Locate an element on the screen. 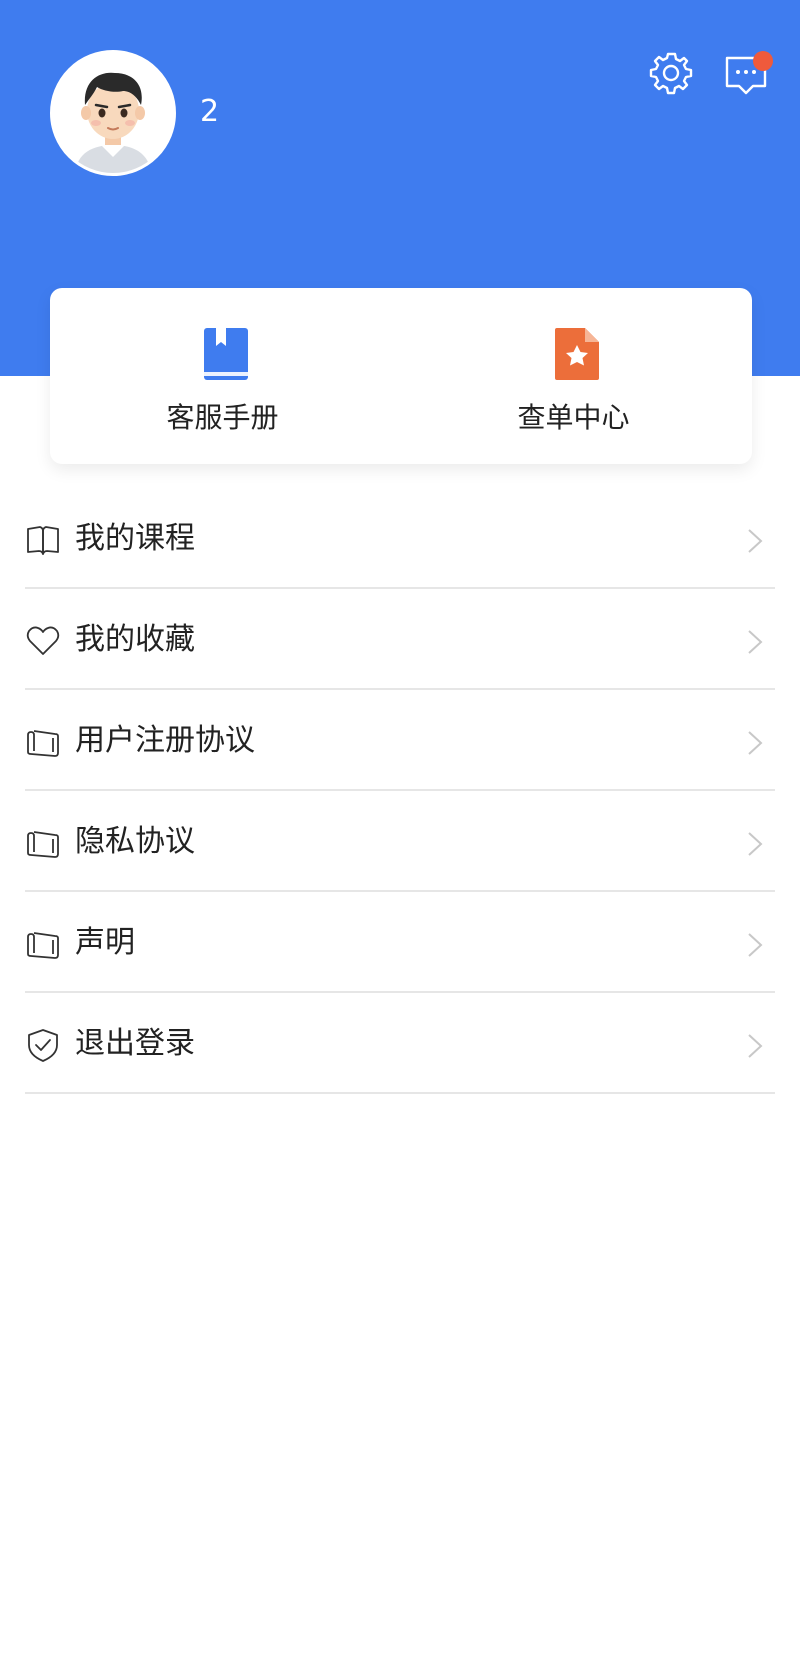  menu-item-label: 声明 is located at coordinates (105, 942).